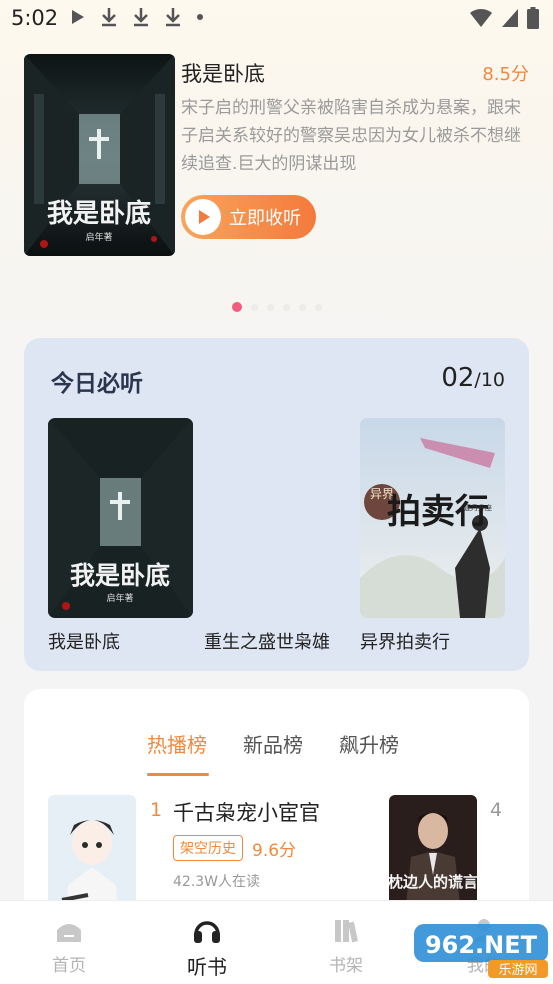 The image size is (553, 984). What do you see at coordinates (265, 218) in the screenshot?
I see `listen-now-label: 立即收听` at bounding box center [265, 218].